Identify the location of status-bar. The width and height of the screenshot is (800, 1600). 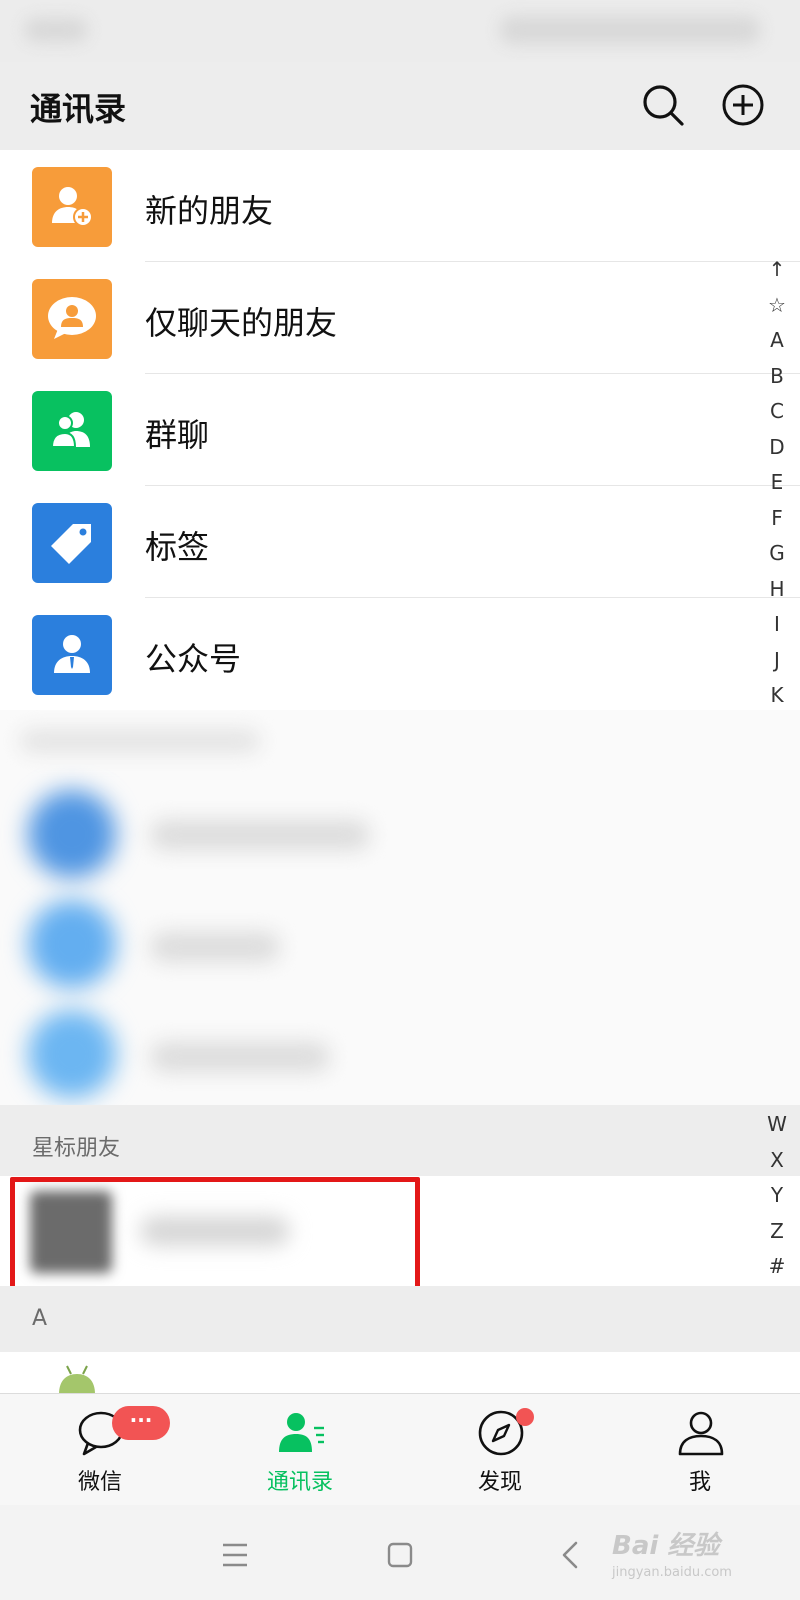
(400, 31).